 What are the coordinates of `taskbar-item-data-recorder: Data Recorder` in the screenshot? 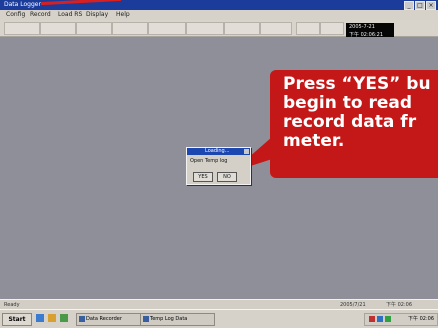 It's located at (109, 319).